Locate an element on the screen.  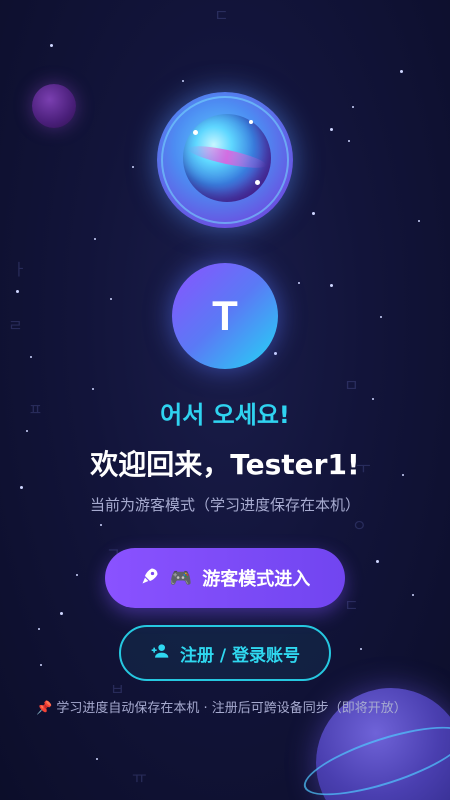
register-login-label: 注册 / 登录账号 is located at coordinates (240, 655).